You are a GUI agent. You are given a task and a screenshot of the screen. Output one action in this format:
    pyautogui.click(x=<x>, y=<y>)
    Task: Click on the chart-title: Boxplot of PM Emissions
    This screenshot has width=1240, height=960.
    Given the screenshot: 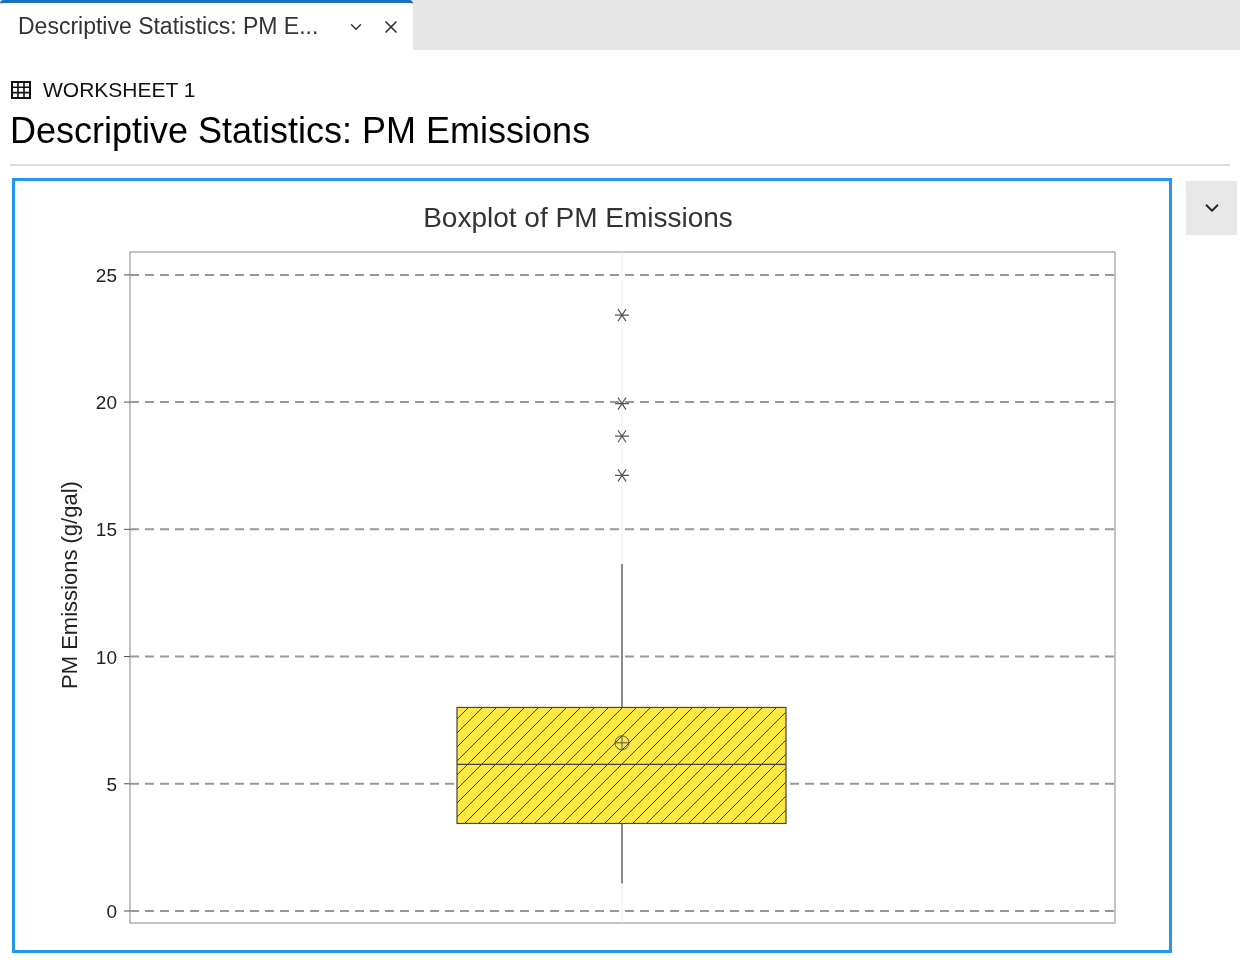 What is the action you would take?
    pyautogui.click(x=578, y=217)
    